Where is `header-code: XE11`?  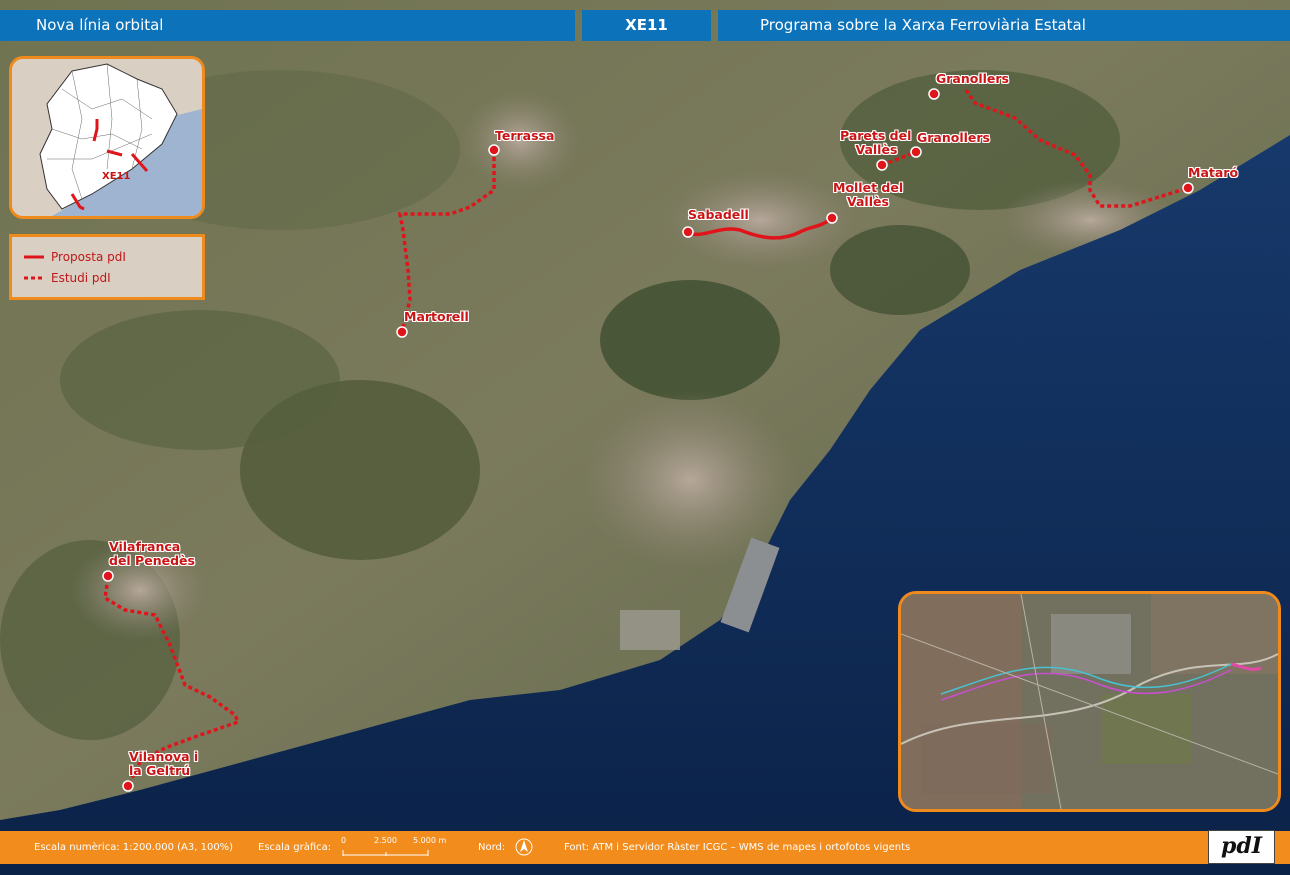
header-code: XE11 is located at coordinates (646, 25).